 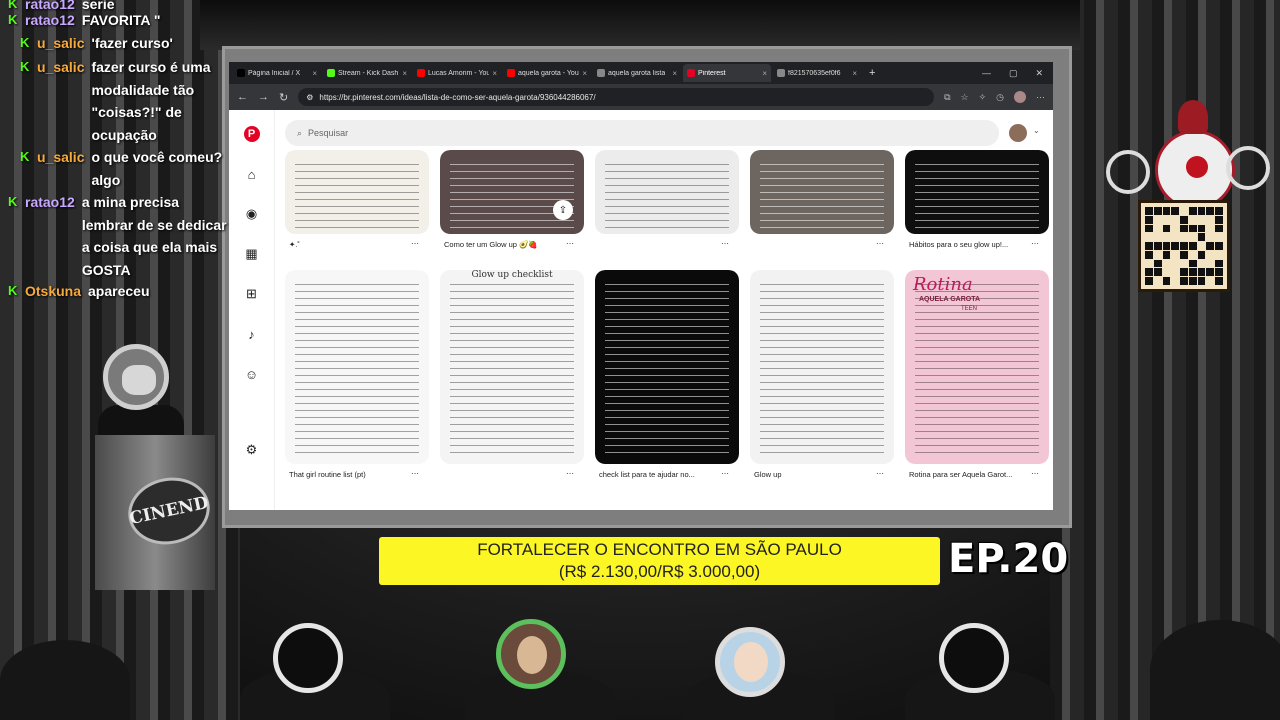 I want to click on window-controls: — ▢ ✕, so click(x=1017, y=73).